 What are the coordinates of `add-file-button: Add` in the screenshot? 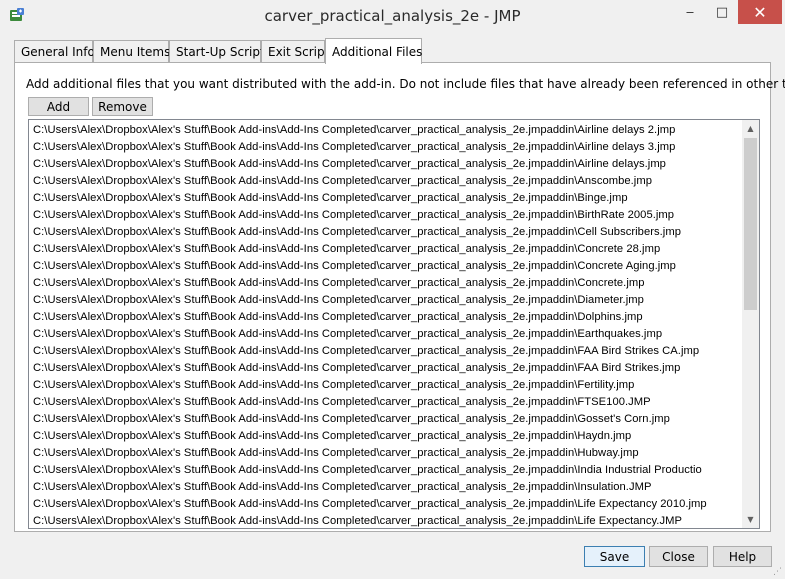 It's located at (58, 106).